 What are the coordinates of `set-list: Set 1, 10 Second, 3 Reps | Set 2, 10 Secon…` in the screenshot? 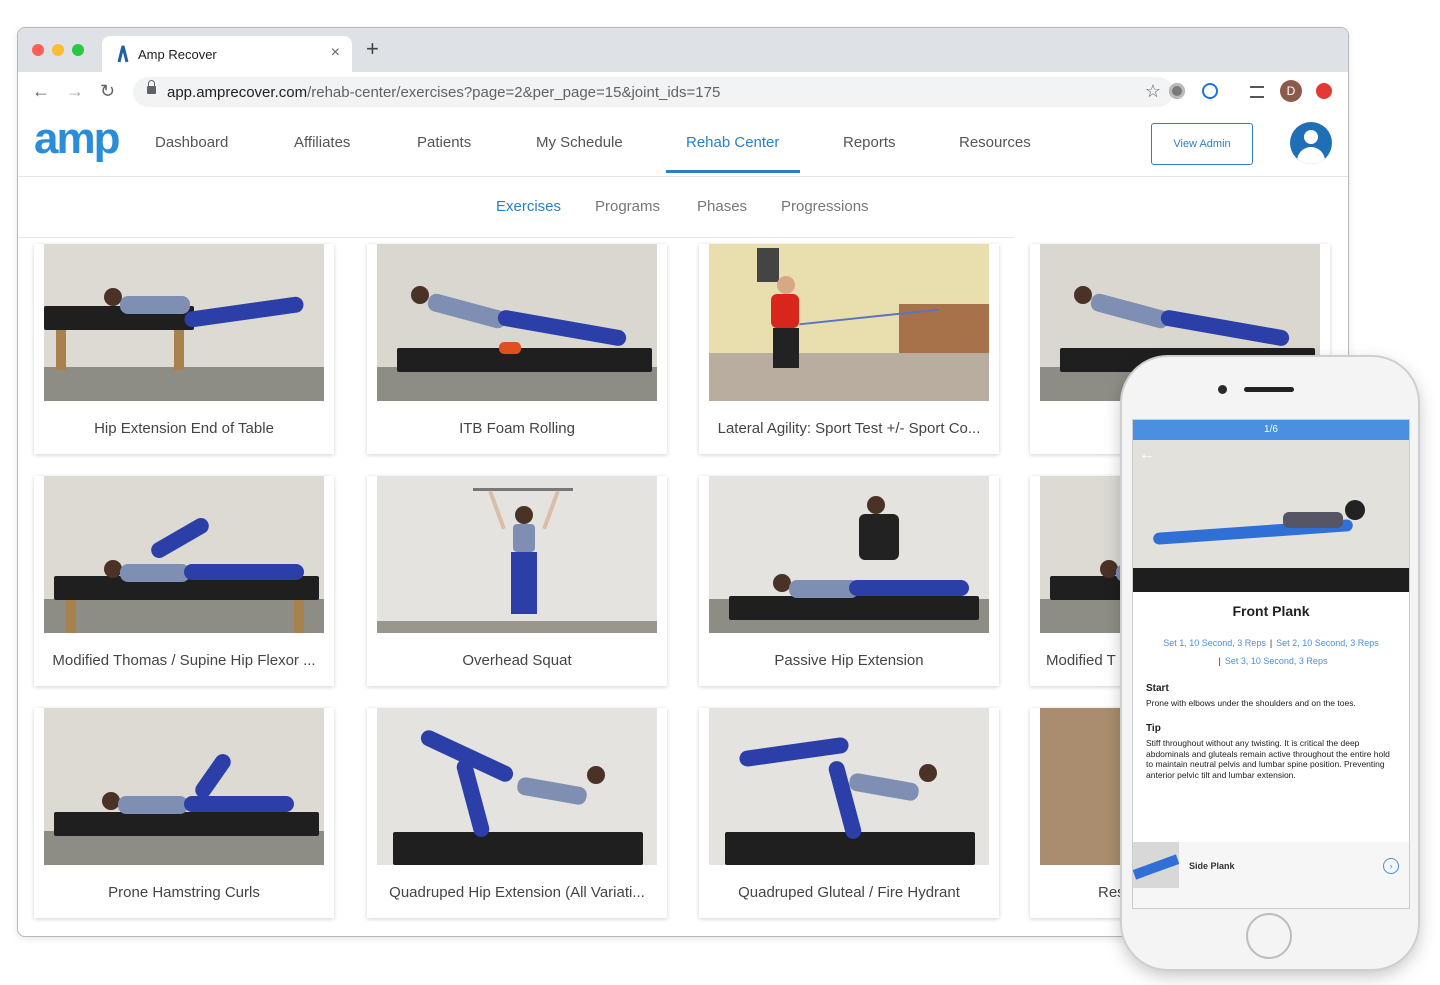 It's located at (1271, 652).